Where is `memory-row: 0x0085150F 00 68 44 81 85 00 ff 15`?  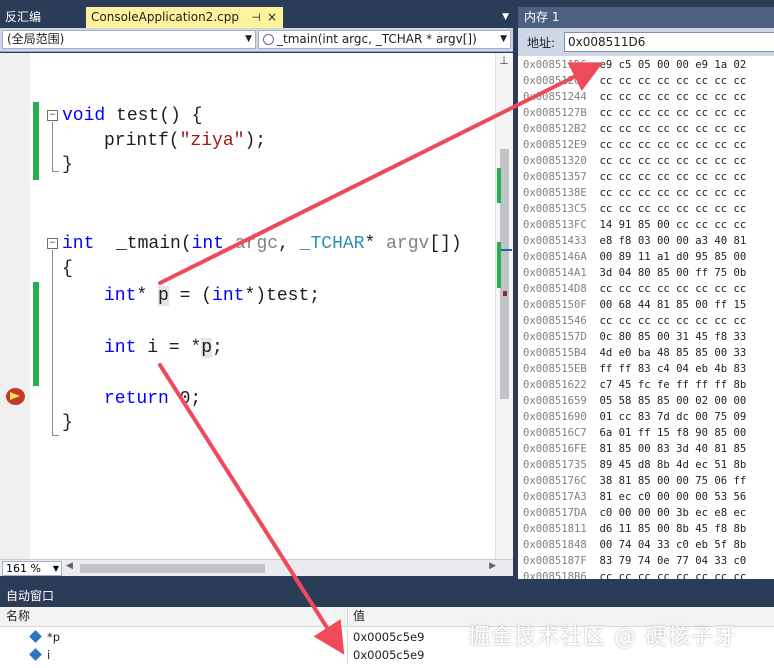
memory-row: 0x0085150F 00 68 44 81 85 00 ff 15 is located at coordinates (634, 305).